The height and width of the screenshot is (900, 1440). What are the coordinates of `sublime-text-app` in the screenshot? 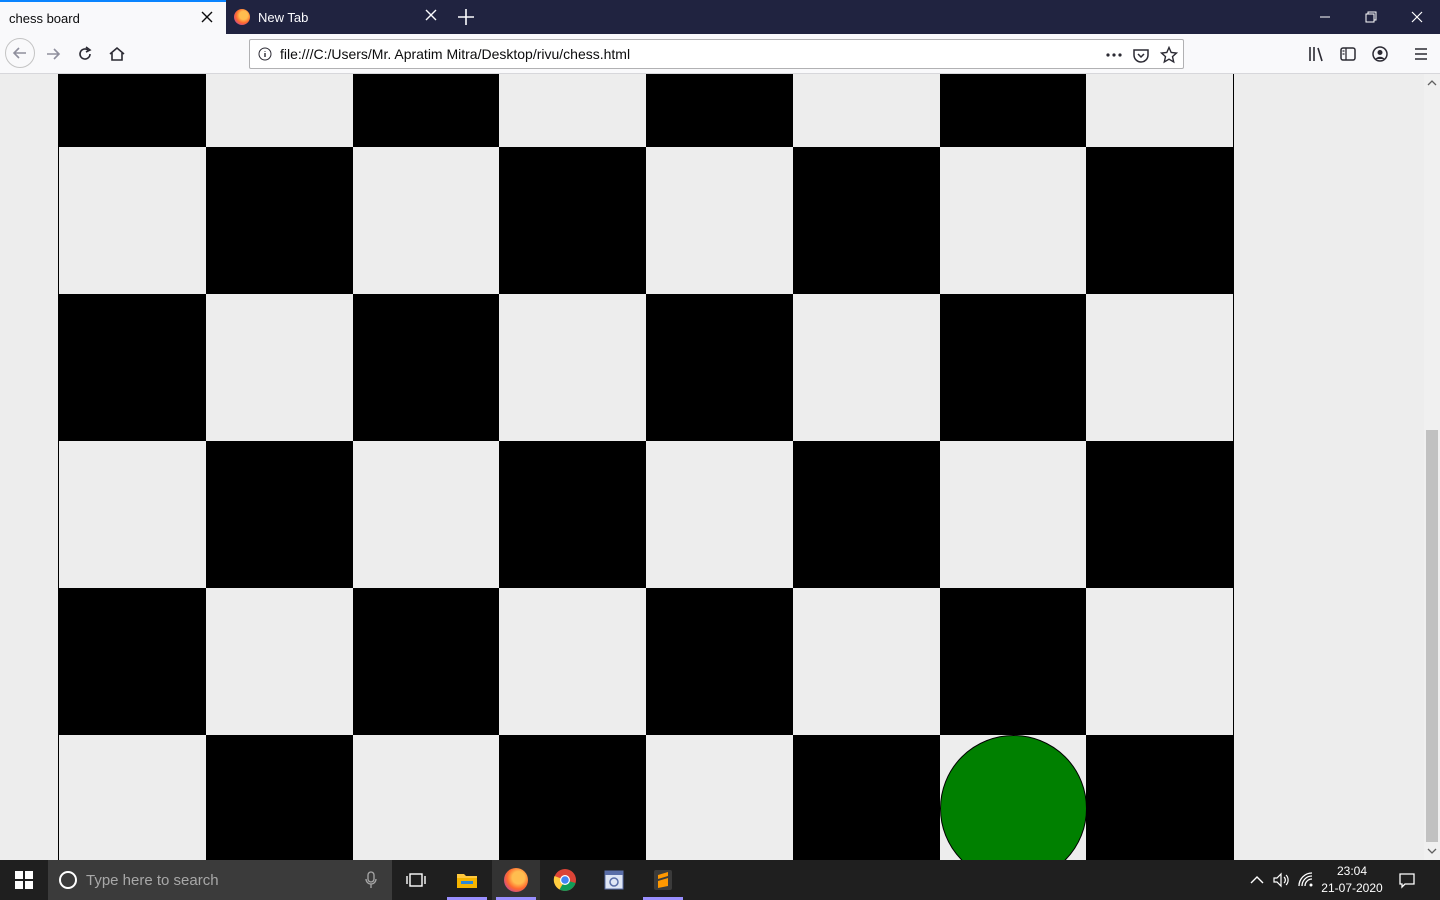 It's located at (663, 880).